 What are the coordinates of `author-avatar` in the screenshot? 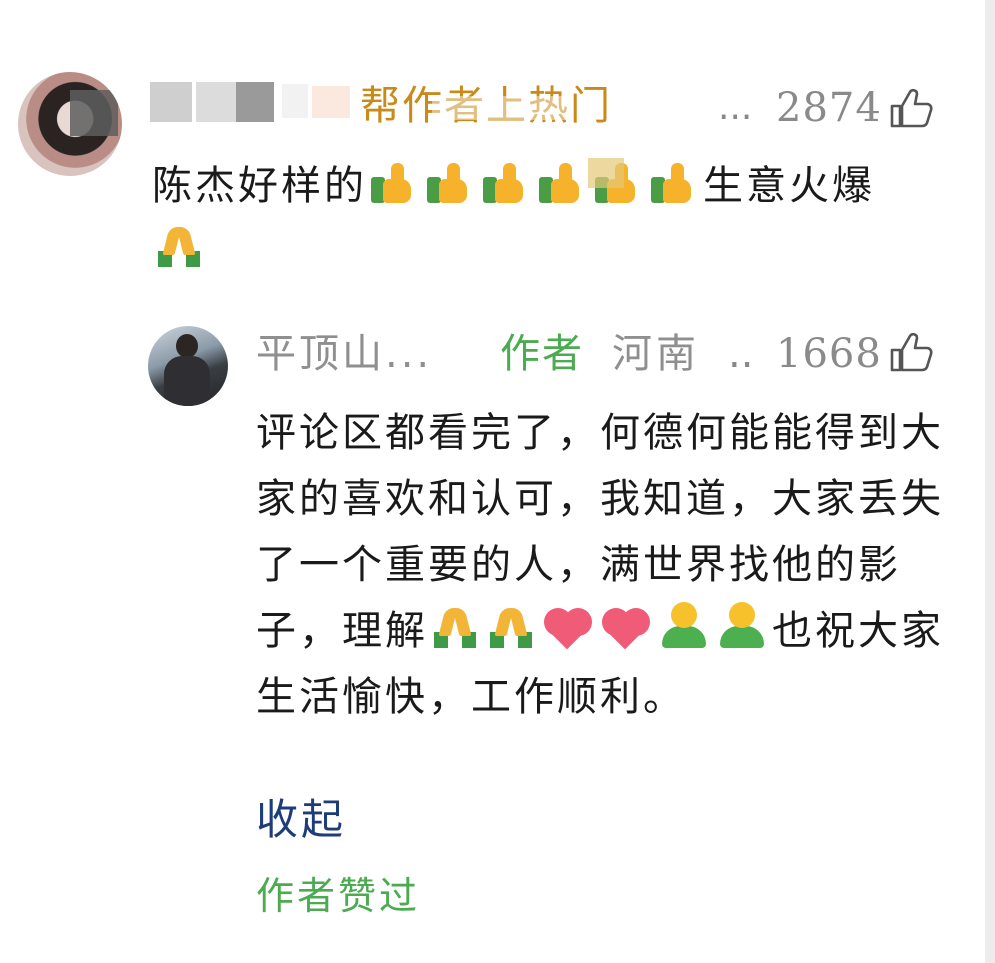 It's located at (188, 366).